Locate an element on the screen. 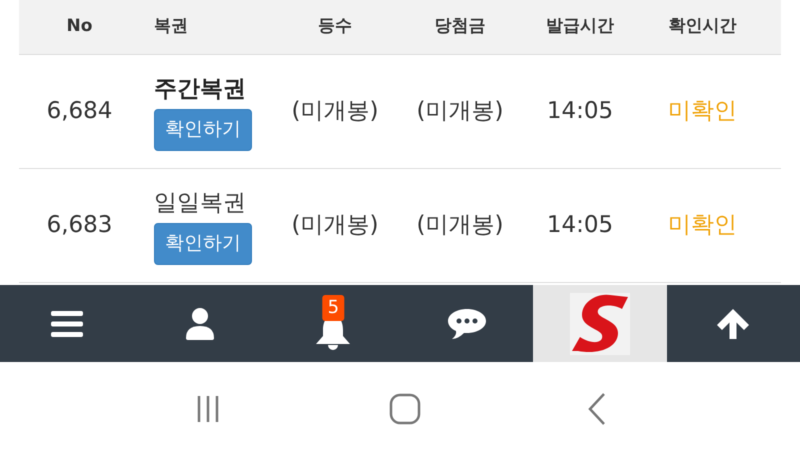 The height and width of the screenshot is (456, 800). menu-icon is located at coordinates (66, 323).